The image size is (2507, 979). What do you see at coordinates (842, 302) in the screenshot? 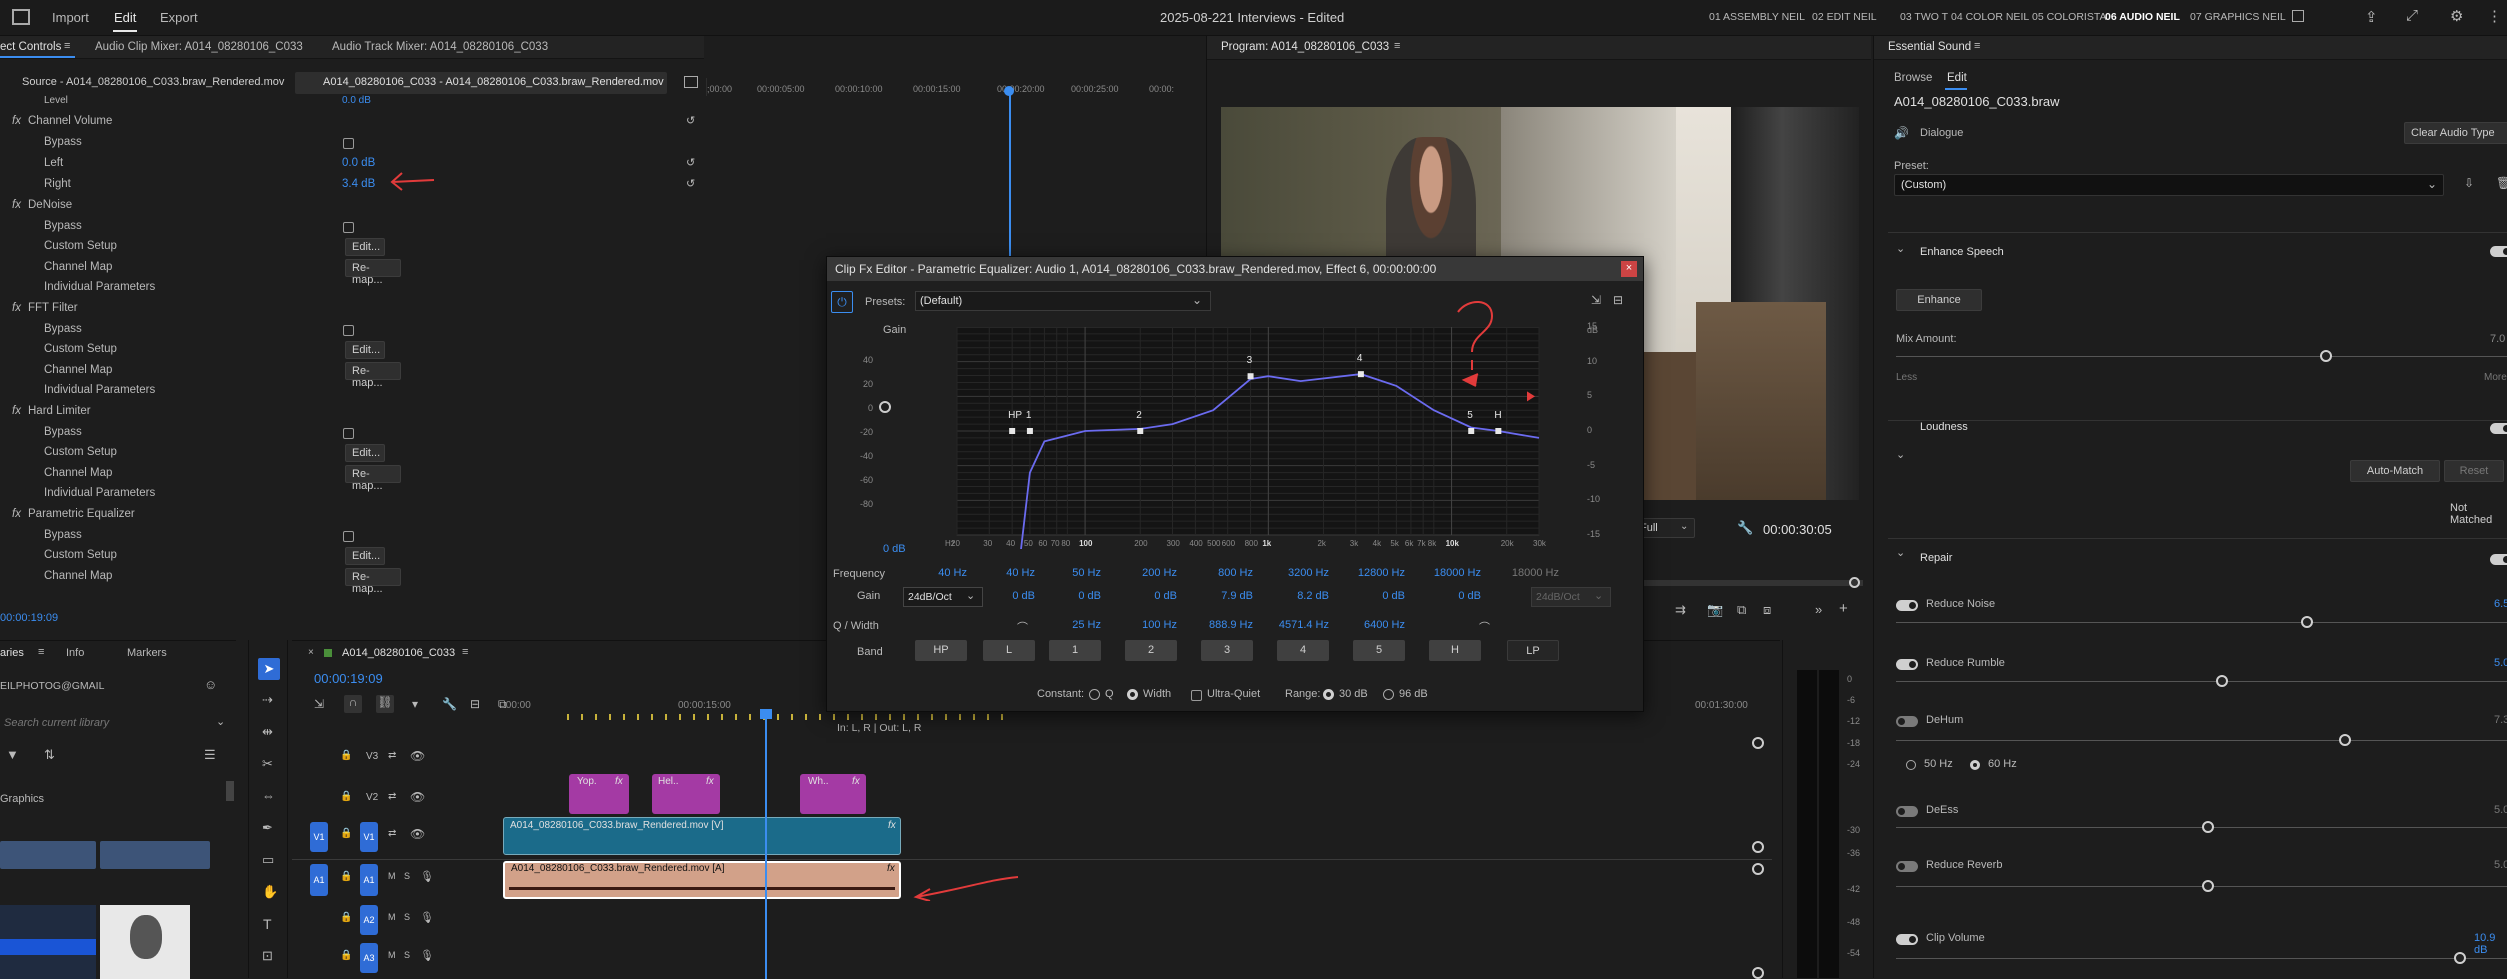
I see `power-icon: ⏻` at bounding box center [842, 302].